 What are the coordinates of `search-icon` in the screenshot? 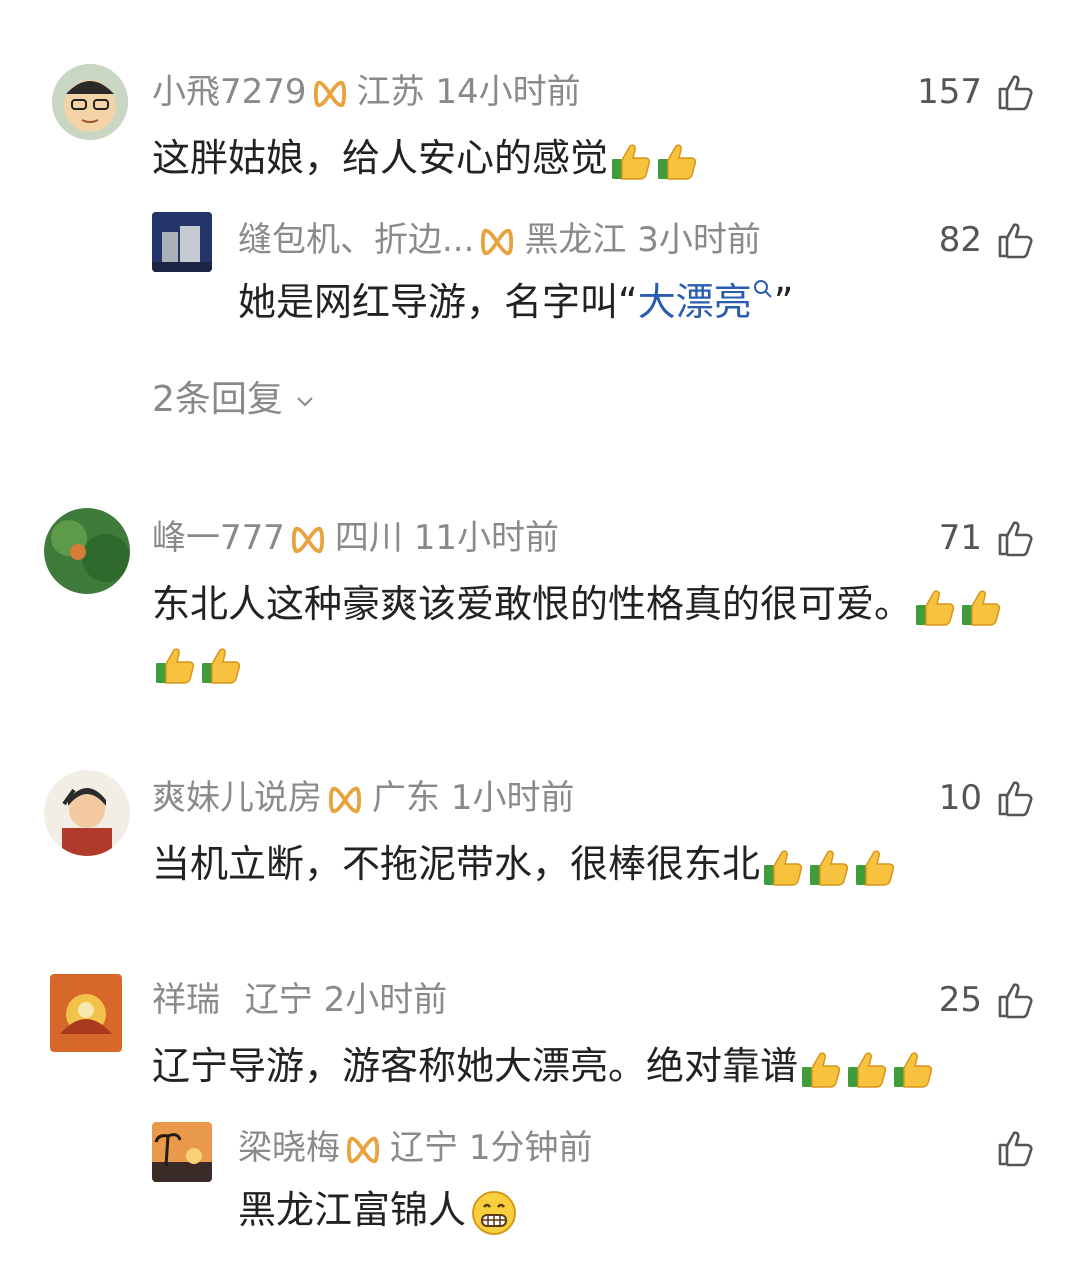 It's located at (762, 289).